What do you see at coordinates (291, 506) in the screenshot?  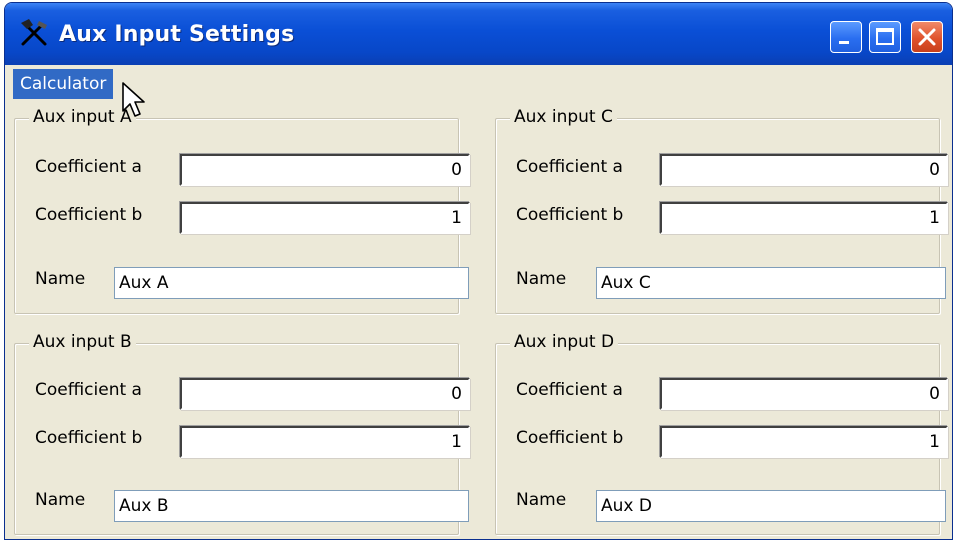 I see `name-field: Aux B` at bounding box center [291, 506].